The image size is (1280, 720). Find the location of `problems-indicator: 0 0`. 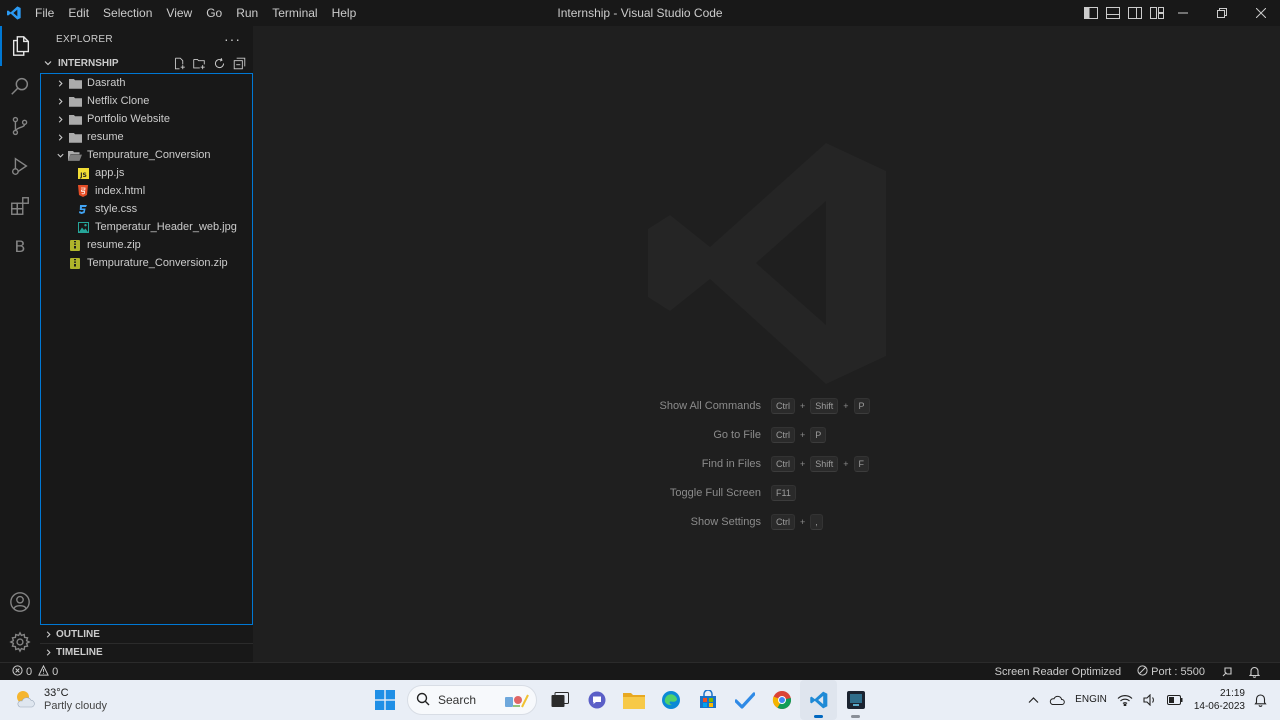

problems-indicator: 0 0 is located at coordinates (35, 672).